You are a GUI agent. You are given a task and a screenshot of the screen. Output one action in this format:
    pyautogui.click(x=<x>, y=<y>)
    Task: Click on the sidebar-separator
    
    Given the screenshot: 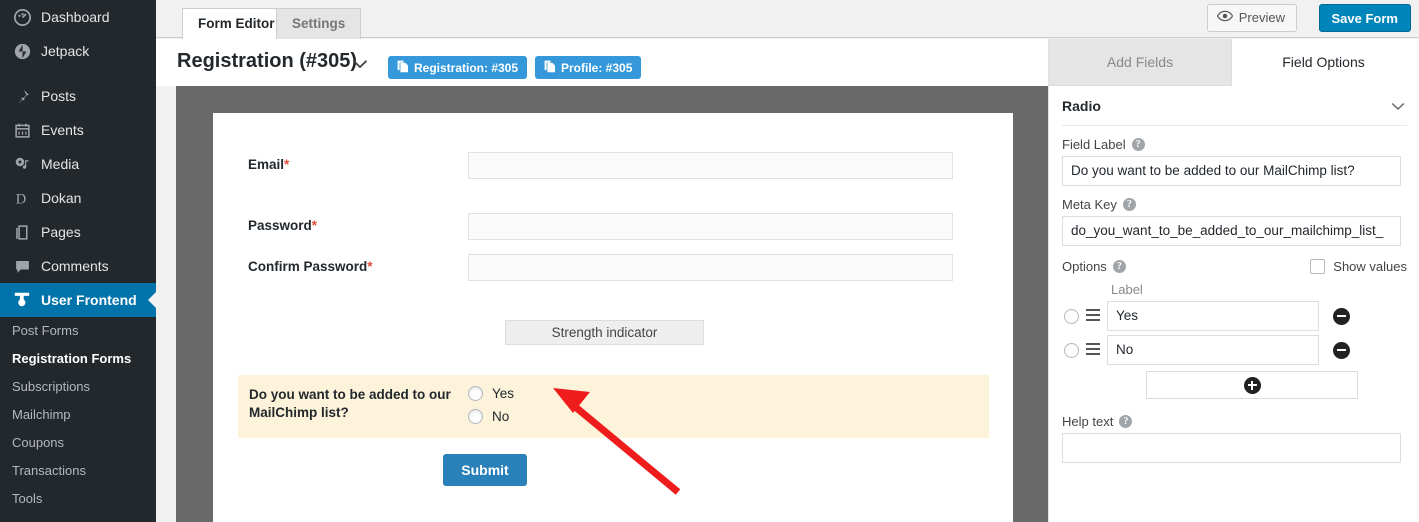 What is the action you would take?
    pyautogui.click(x=78, y=73)
    